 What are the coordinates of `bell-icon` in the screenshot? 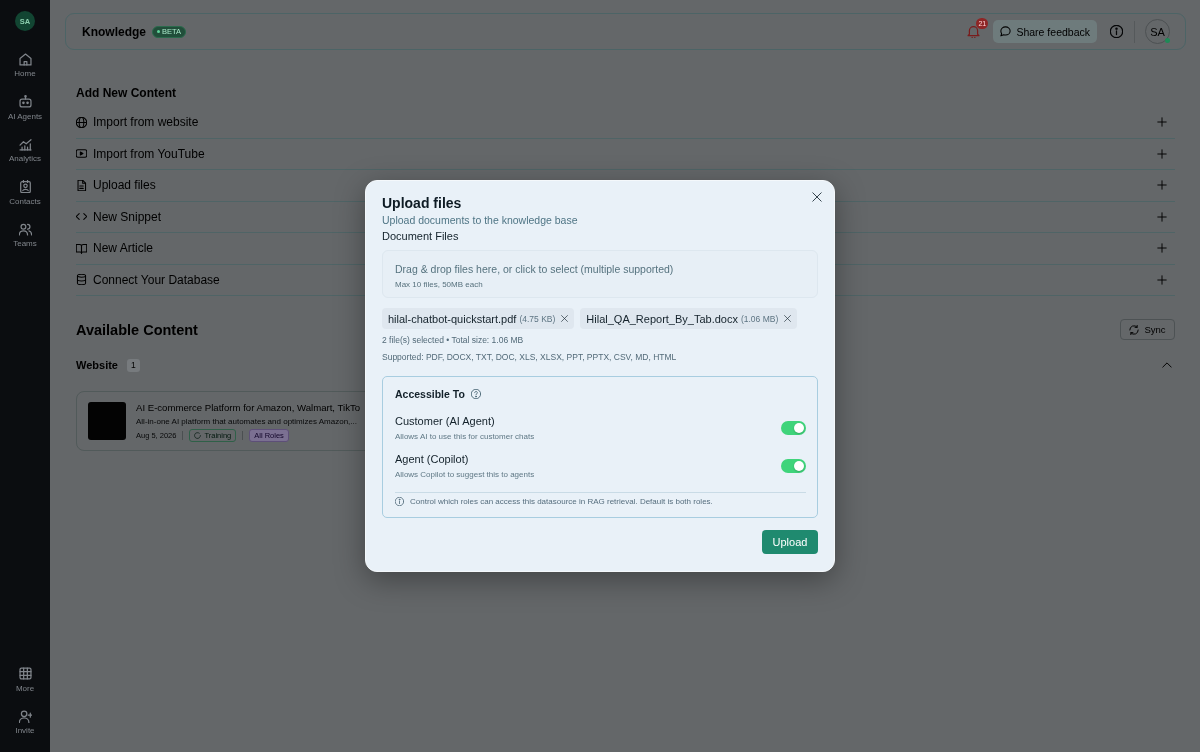 It's located at (973, 31).